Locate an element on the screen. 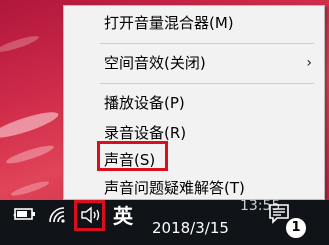  network-icon is located at coordinates (59, 217).